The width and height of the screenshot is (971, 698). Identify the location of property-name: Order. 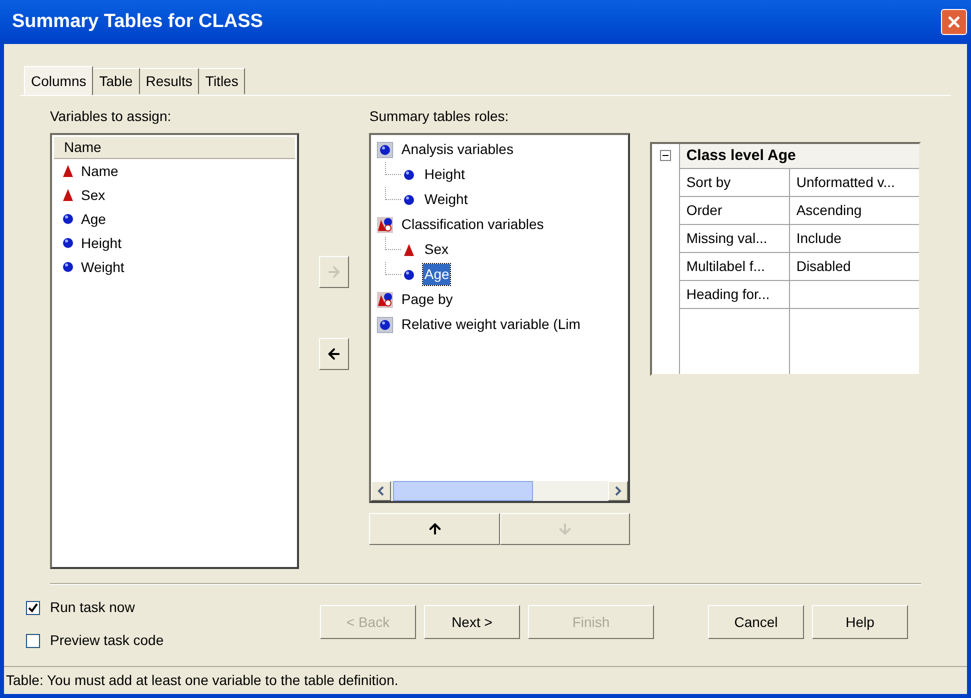
(735, 210).